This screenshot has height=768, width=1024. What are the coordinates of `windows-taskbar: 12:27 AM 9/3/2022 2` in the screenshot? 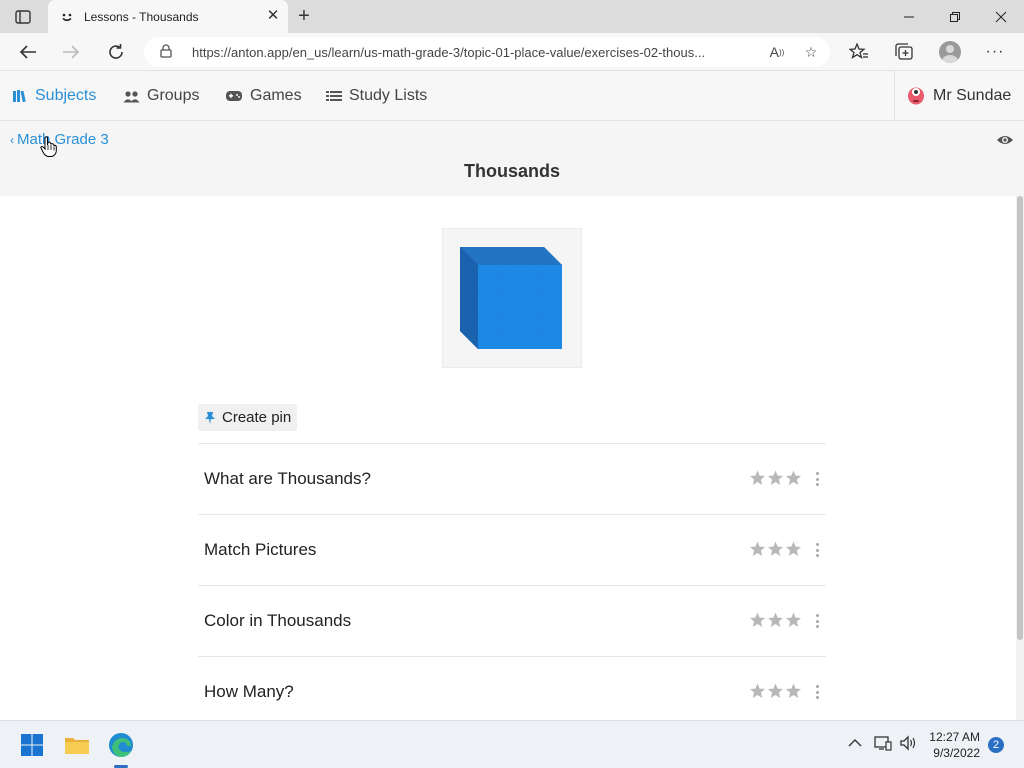 It's located at (512, 744).